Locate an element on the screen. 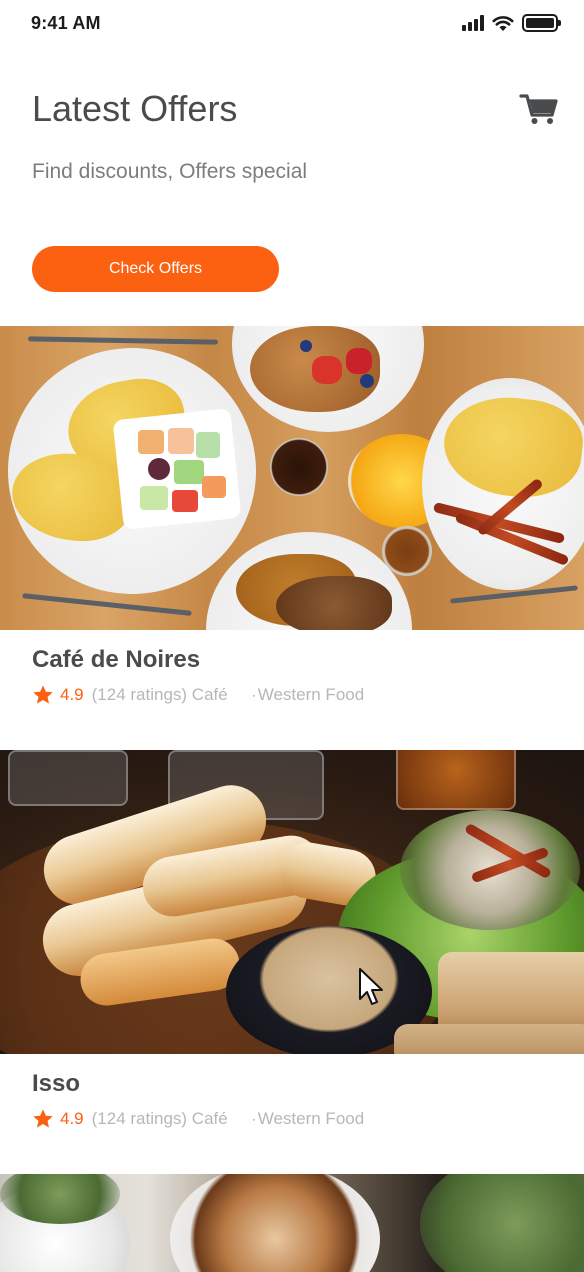 Image resolution: width=584 pixels, height=1272 pixels. restaurant-card is located at coordinates (292, 1223).